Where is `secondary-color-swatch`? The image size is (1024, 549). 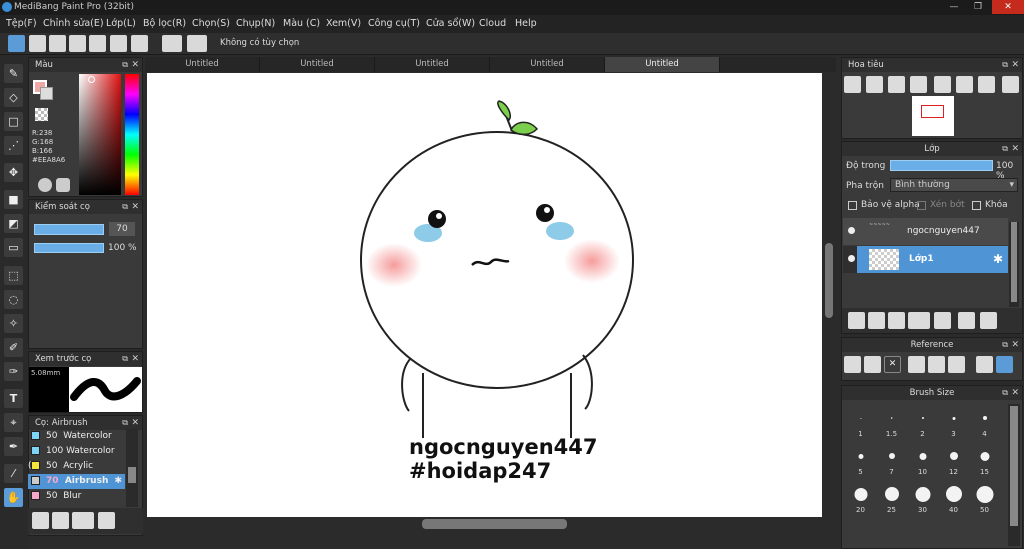
secondary-color-swatch is located at coordinates (46, 93).